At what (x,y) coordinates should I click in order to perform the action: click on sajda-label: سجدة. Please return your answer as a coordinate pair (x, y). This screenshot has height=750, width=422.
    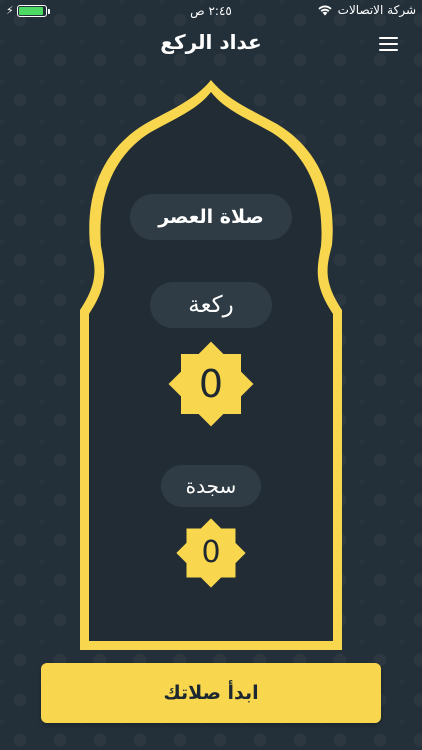
    Looking at the image, I should click on (211, 486).